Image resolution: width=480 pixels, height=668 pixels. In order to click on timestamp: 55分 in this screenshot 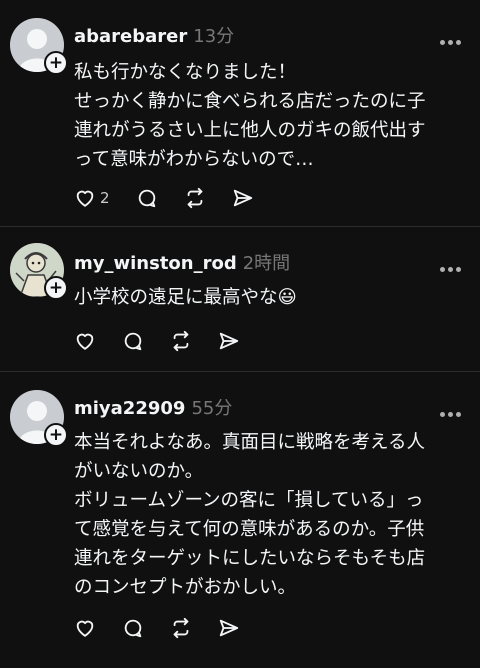, I will do `click(212, 408)`.